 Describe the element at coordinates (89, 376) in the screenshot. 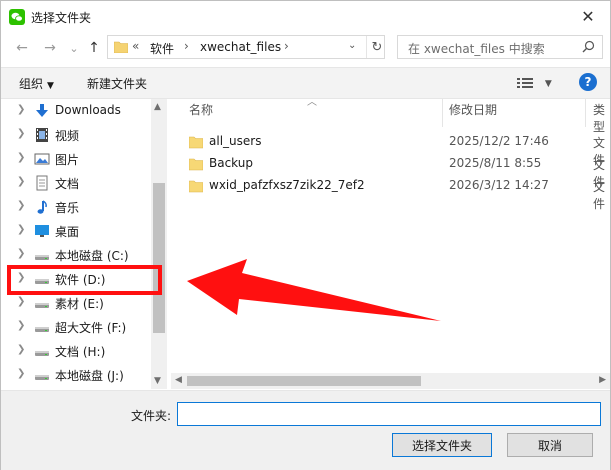

I see `tree-item-label: 本地磁盘 (J:)` at that location.